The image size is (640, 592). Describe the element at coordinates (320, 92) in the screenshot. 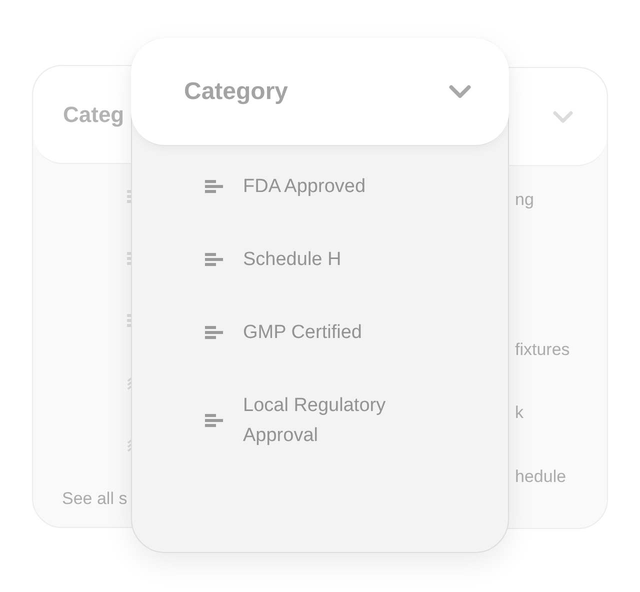

I see `category-dropdown: Category` at that location.